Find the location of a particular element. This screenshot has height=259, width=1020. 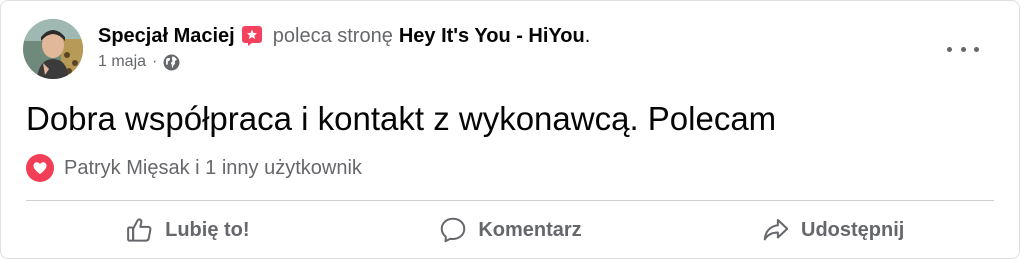

heart-icon is located at coordinates (40, 168).